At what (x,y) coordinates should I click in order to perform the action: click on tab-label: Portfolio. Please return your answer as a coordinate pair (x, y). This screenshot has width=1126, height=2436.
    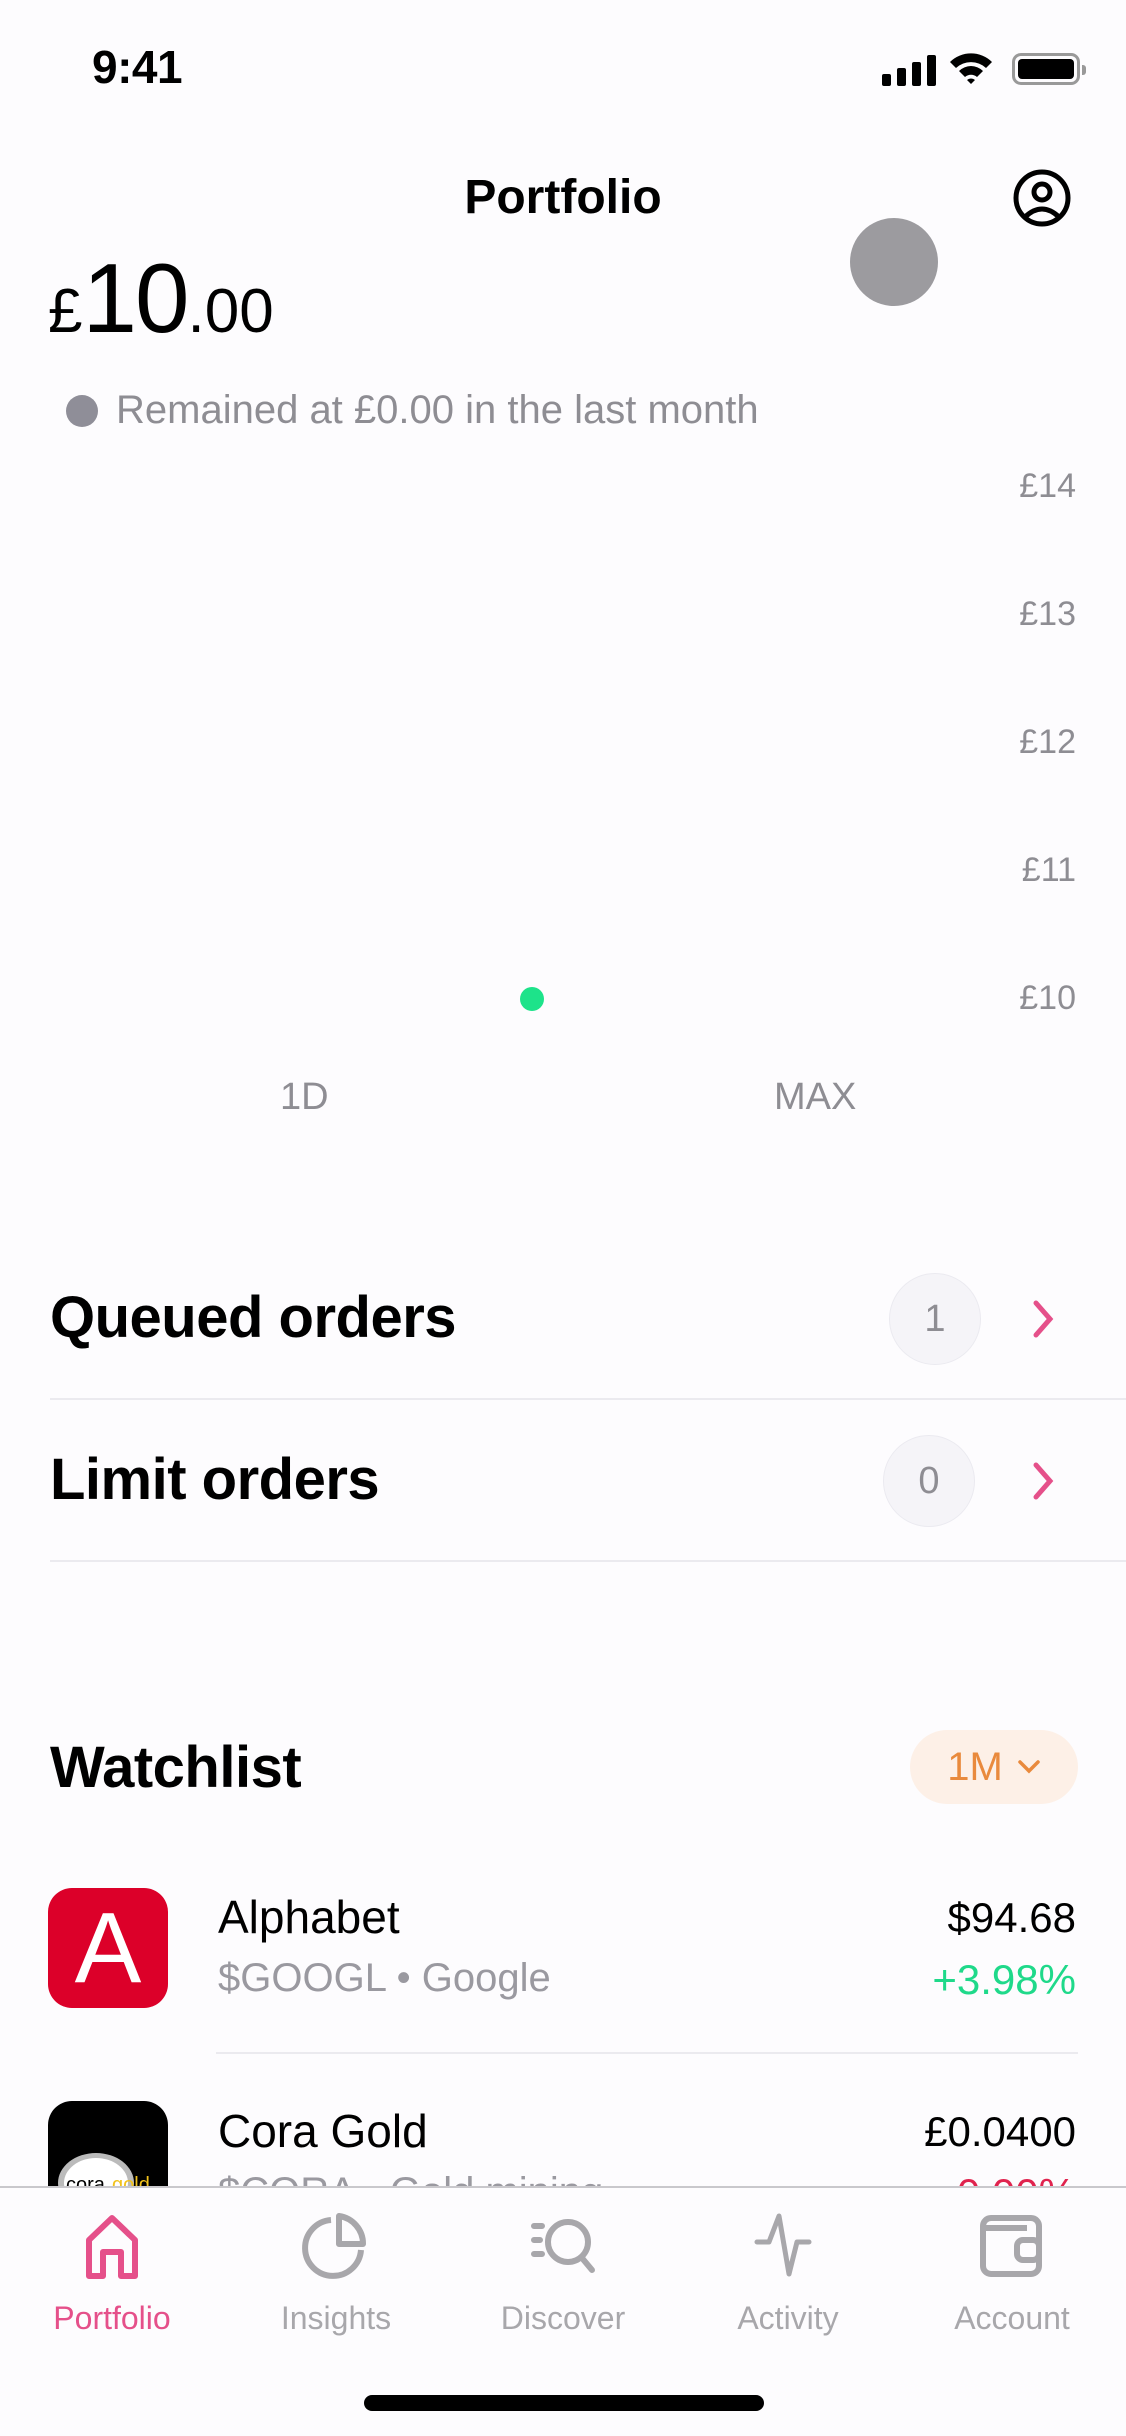
    Looking at the image, I should click on (112, 2318).